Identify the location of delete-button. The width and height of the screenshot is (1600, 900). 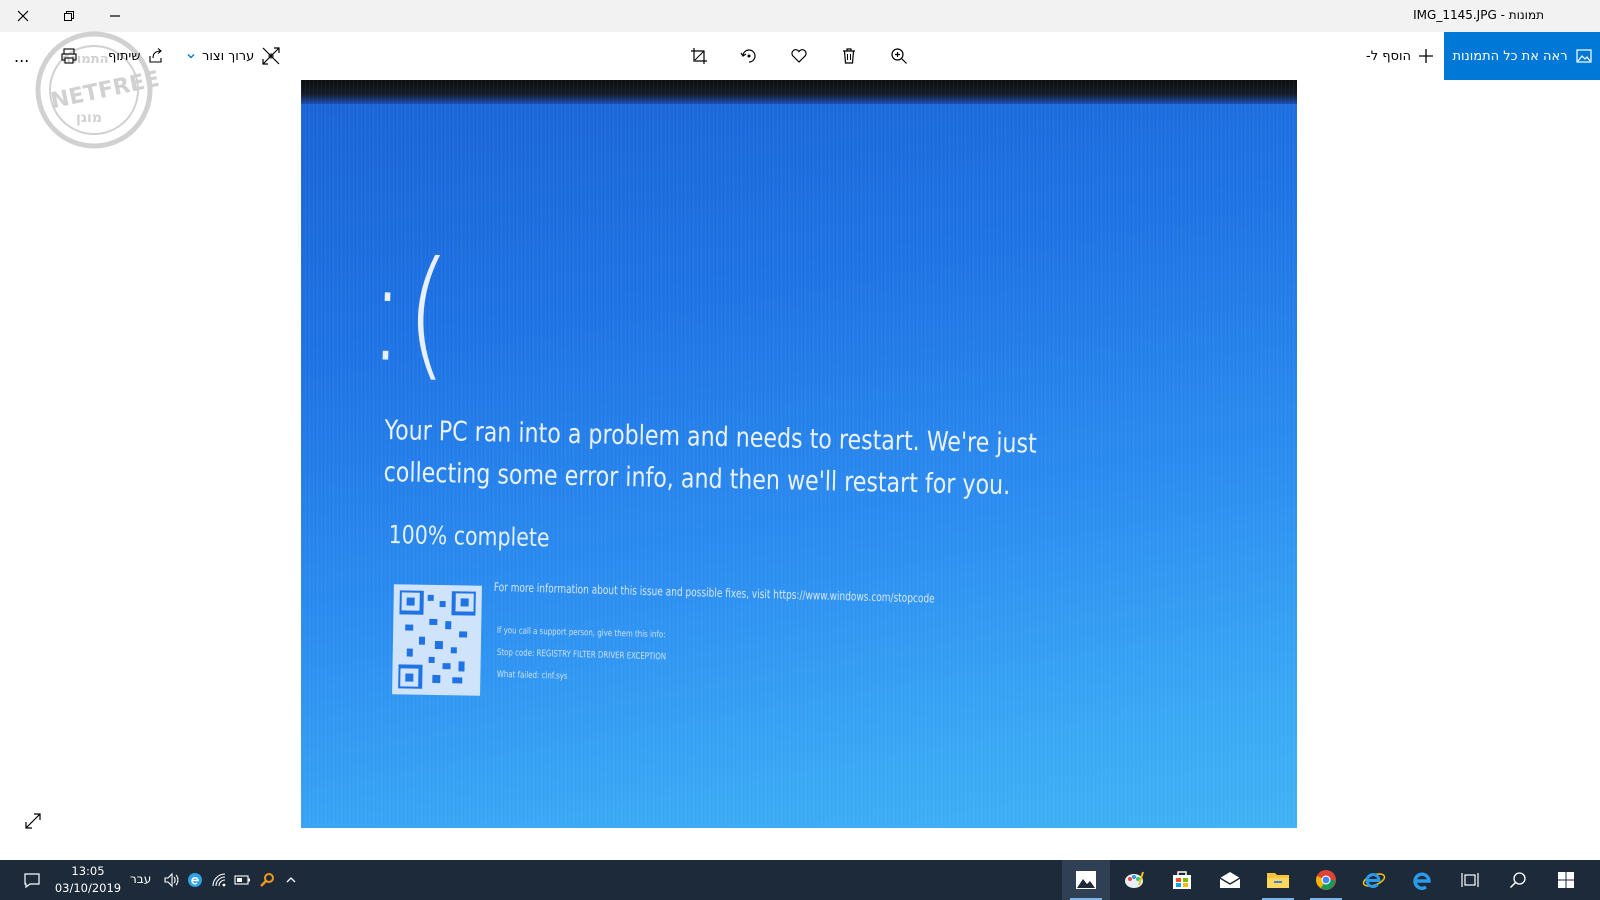
(849, 56).